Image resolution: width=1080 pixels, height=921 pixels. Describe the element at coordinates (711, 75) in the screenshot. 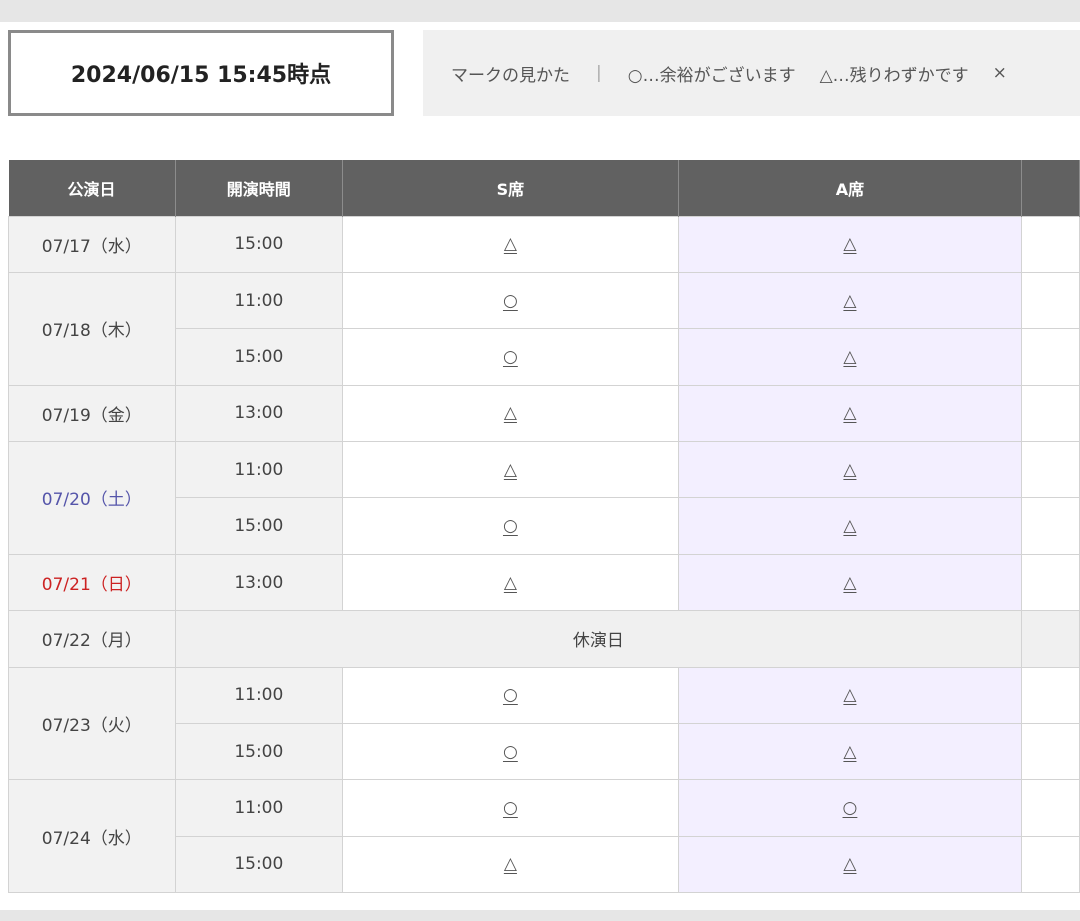

I see `legend-item-available: ○…余裕がございます` at that location.